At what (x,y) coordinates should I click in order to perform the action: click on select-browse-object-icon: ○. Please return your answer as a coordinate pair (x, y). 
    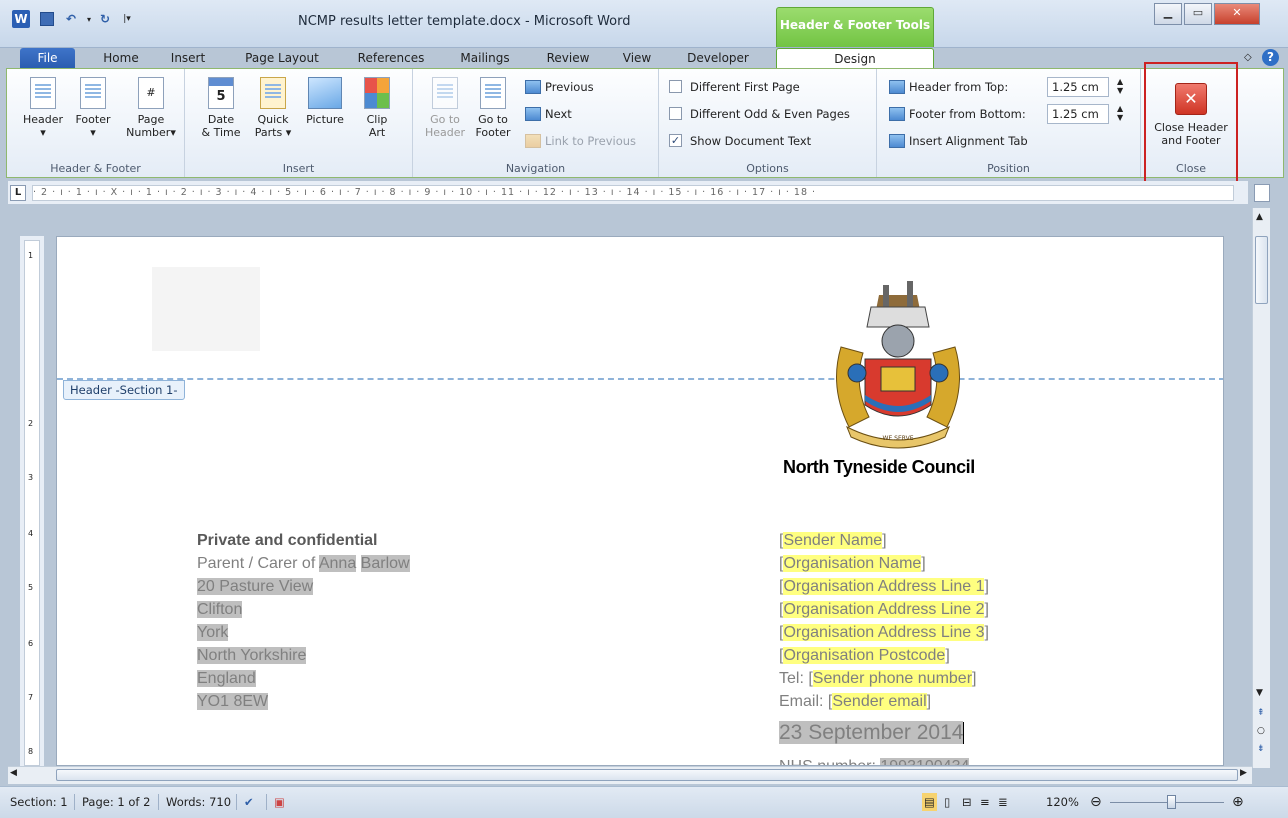
    Looking at the image, I should click on (1261, 731).